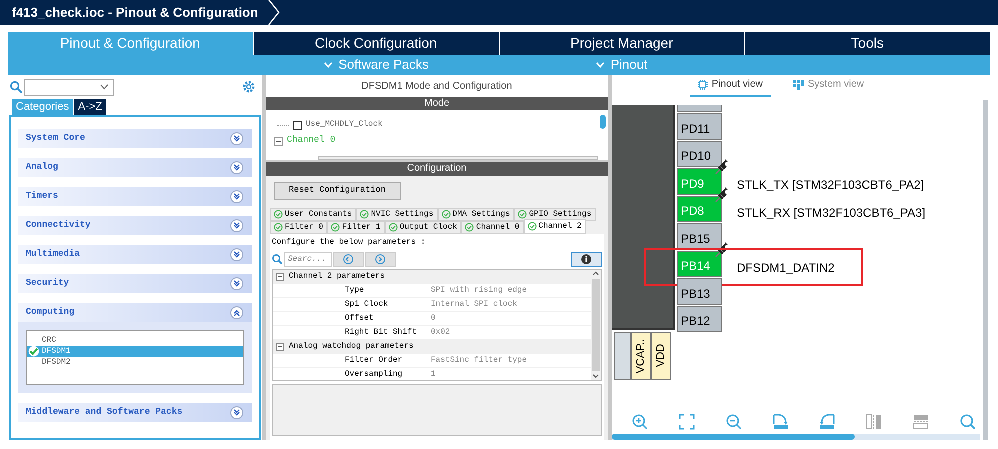  I want to click on vertical-split-icon, so click(874, 422).